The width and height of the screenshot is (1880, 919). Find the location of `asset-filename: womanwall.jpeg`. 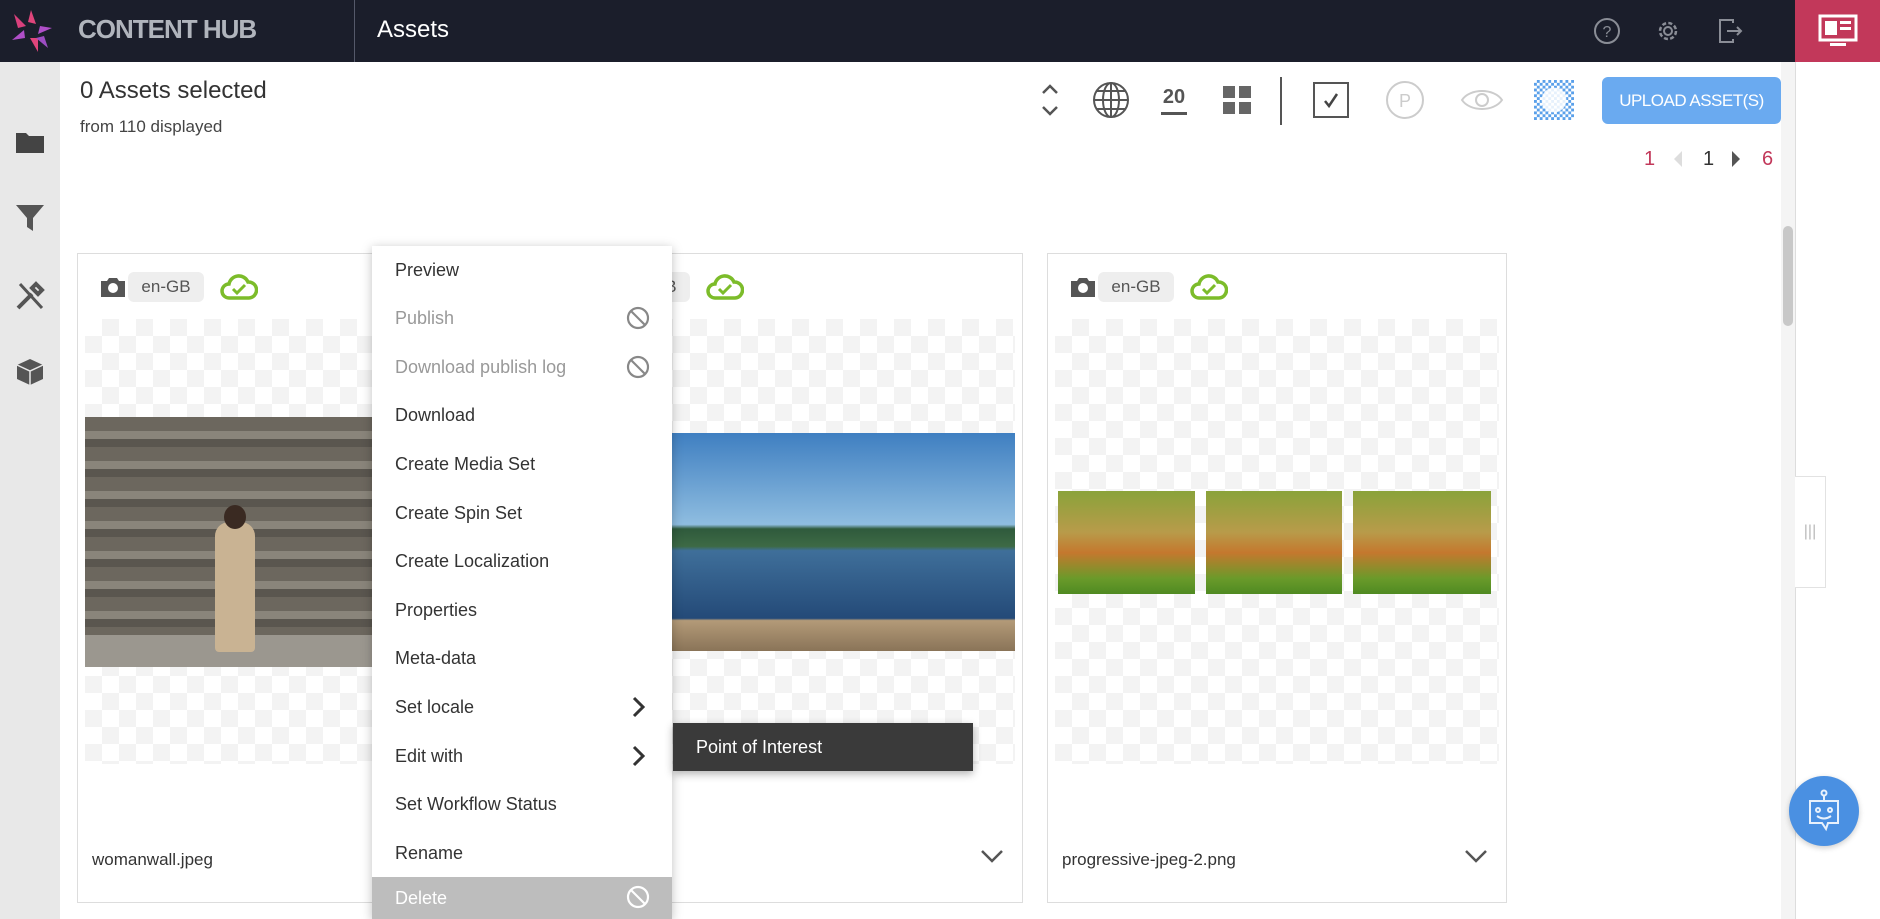

asset-filename: womanwall.jpeg is located at coordinates (152, 859).